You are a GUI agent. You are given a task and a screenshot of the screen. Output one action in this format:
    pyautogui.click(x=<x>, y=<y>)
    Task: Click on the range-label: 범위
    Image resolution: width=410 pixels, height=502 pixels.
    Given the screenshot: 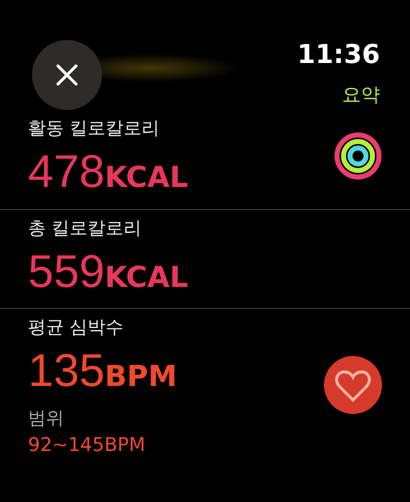 What is the action you would take?
    pyautogui.click(x=46, y=418)
    